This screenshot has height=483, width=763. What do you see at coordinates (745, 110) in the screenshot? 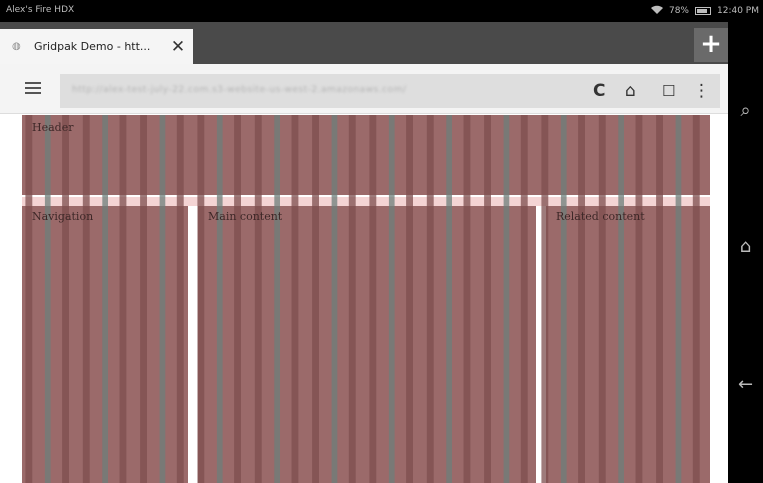
I see `search-icon: ⌕` at bounding box center [745, 110].